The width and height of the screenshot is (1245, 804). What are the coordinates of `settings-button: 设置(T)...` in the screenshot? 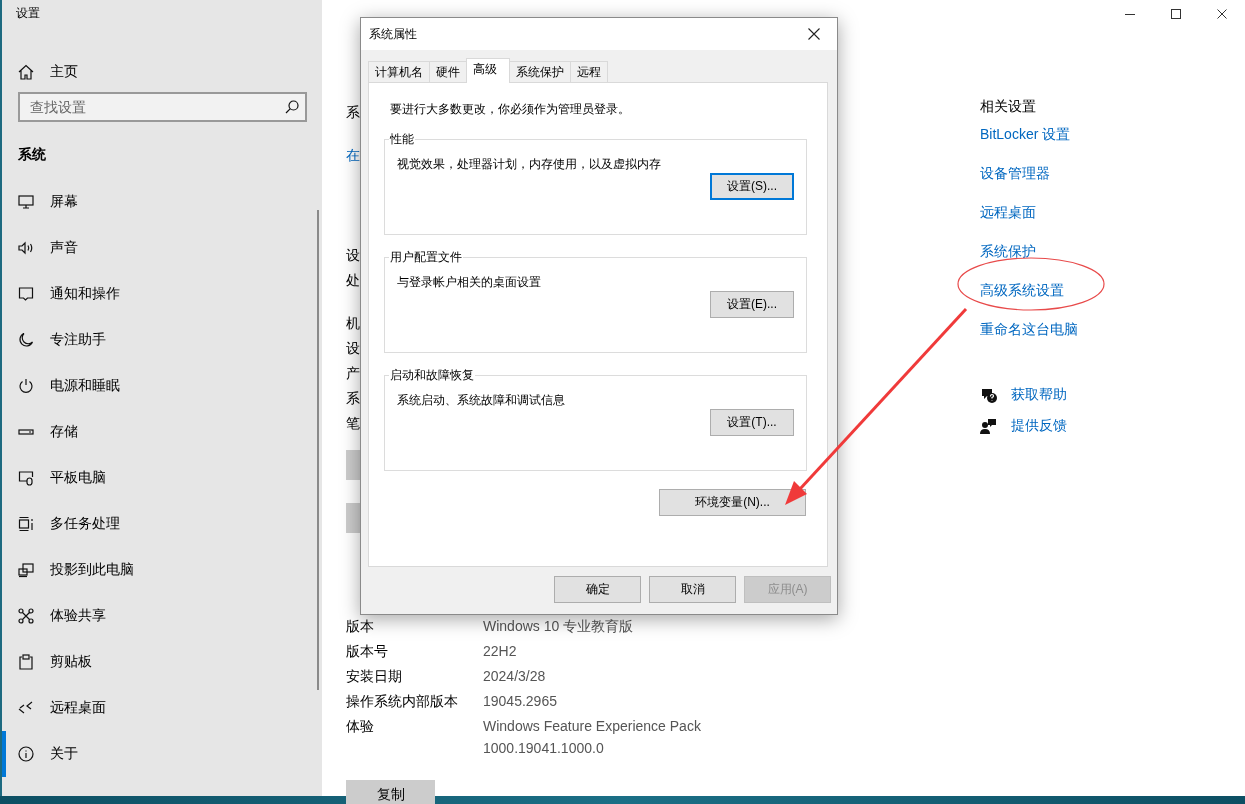 It's located at (752, 422).